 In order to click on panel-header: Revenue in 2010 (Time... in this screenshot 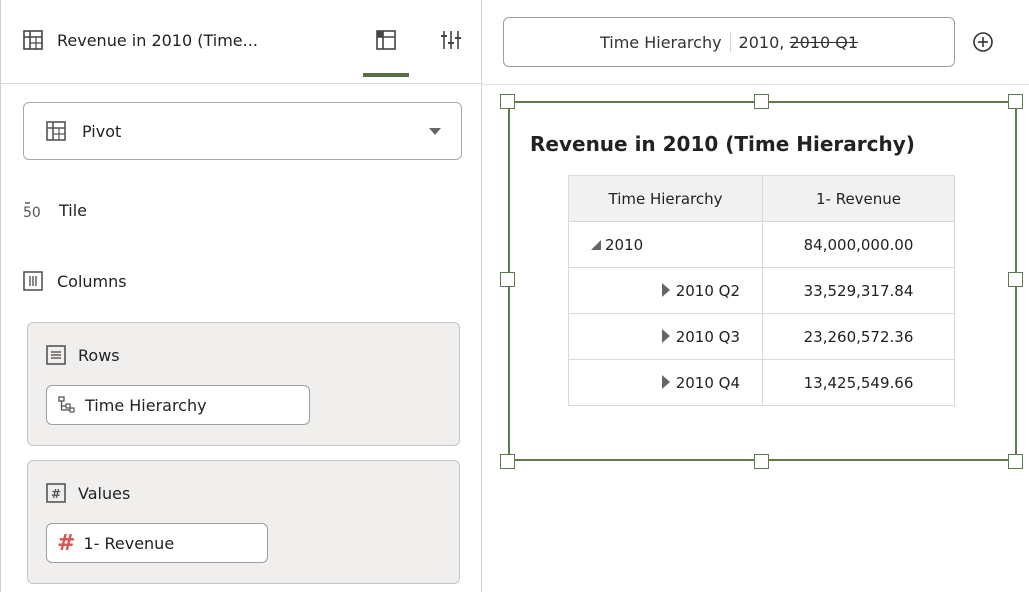, I will do `click(242, 42)`.